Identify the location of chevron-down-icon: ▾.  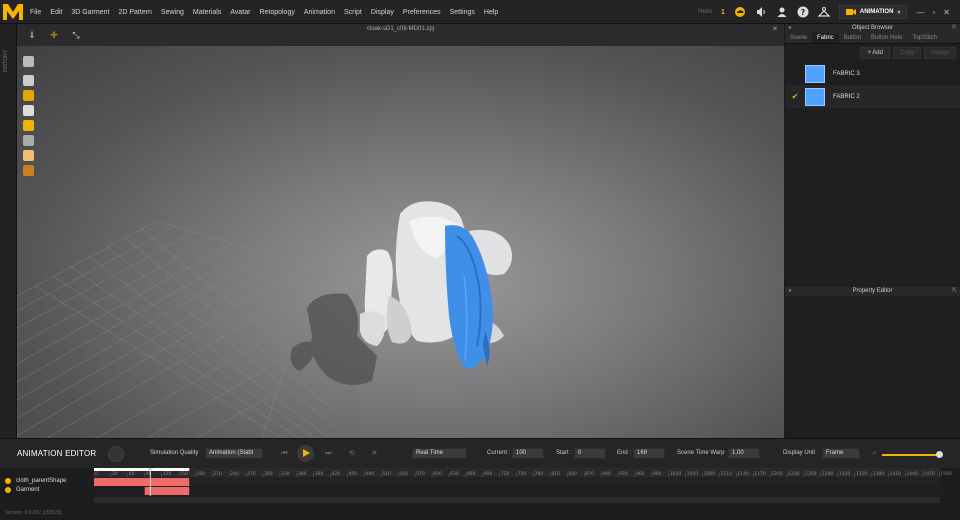
(899, 12).